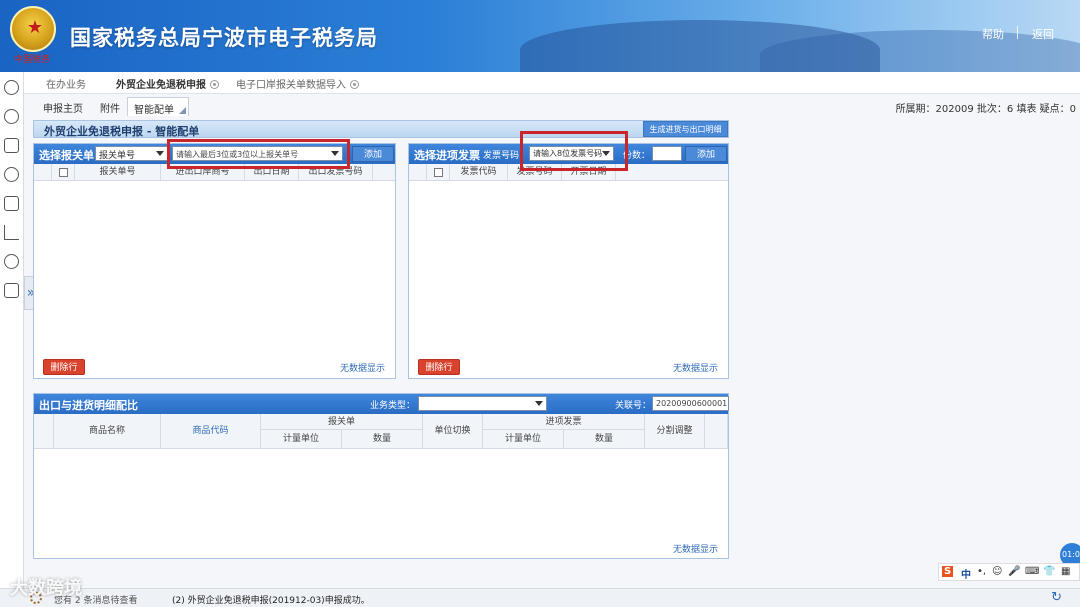 The width and height of the screenshot is (1080, 607). Describe the element at coordinates (1065, 571) in the screenshot. I see `toolbox-icon: ▦` at that location.